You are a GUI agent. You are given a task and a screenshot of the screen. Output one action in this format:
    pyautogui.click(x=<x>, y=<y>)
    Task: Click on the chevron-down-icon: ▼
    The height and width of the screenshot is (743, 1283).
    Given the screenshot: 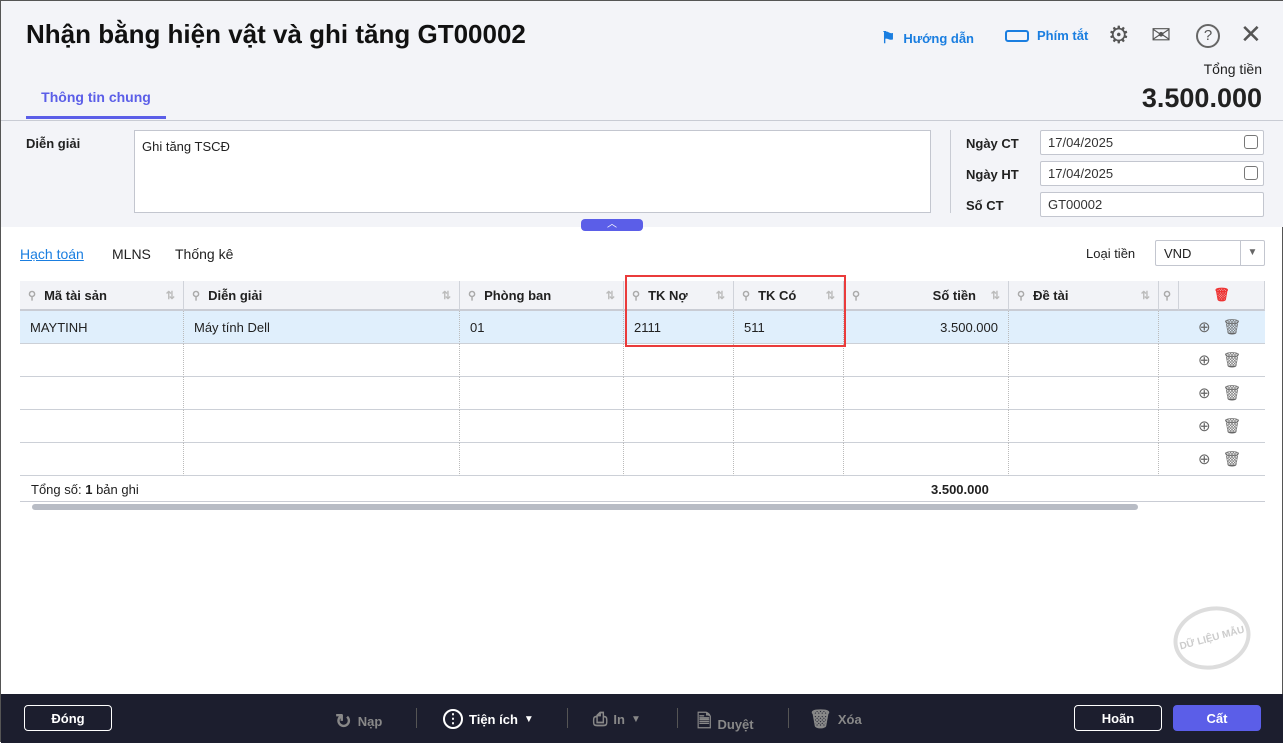 What is the action you would take?
    pyautogui.click(x=1252, y=253)
    